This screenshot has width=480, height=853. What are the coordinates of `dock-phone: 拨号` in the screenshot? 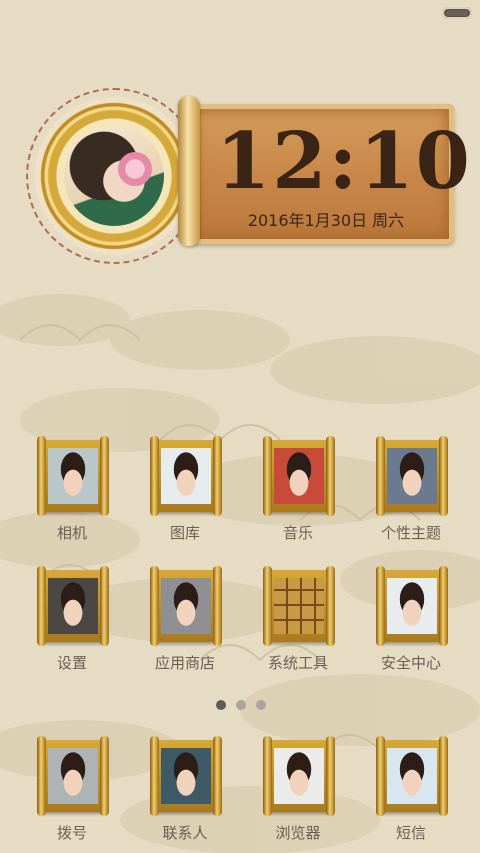 It's located at (72, 793).